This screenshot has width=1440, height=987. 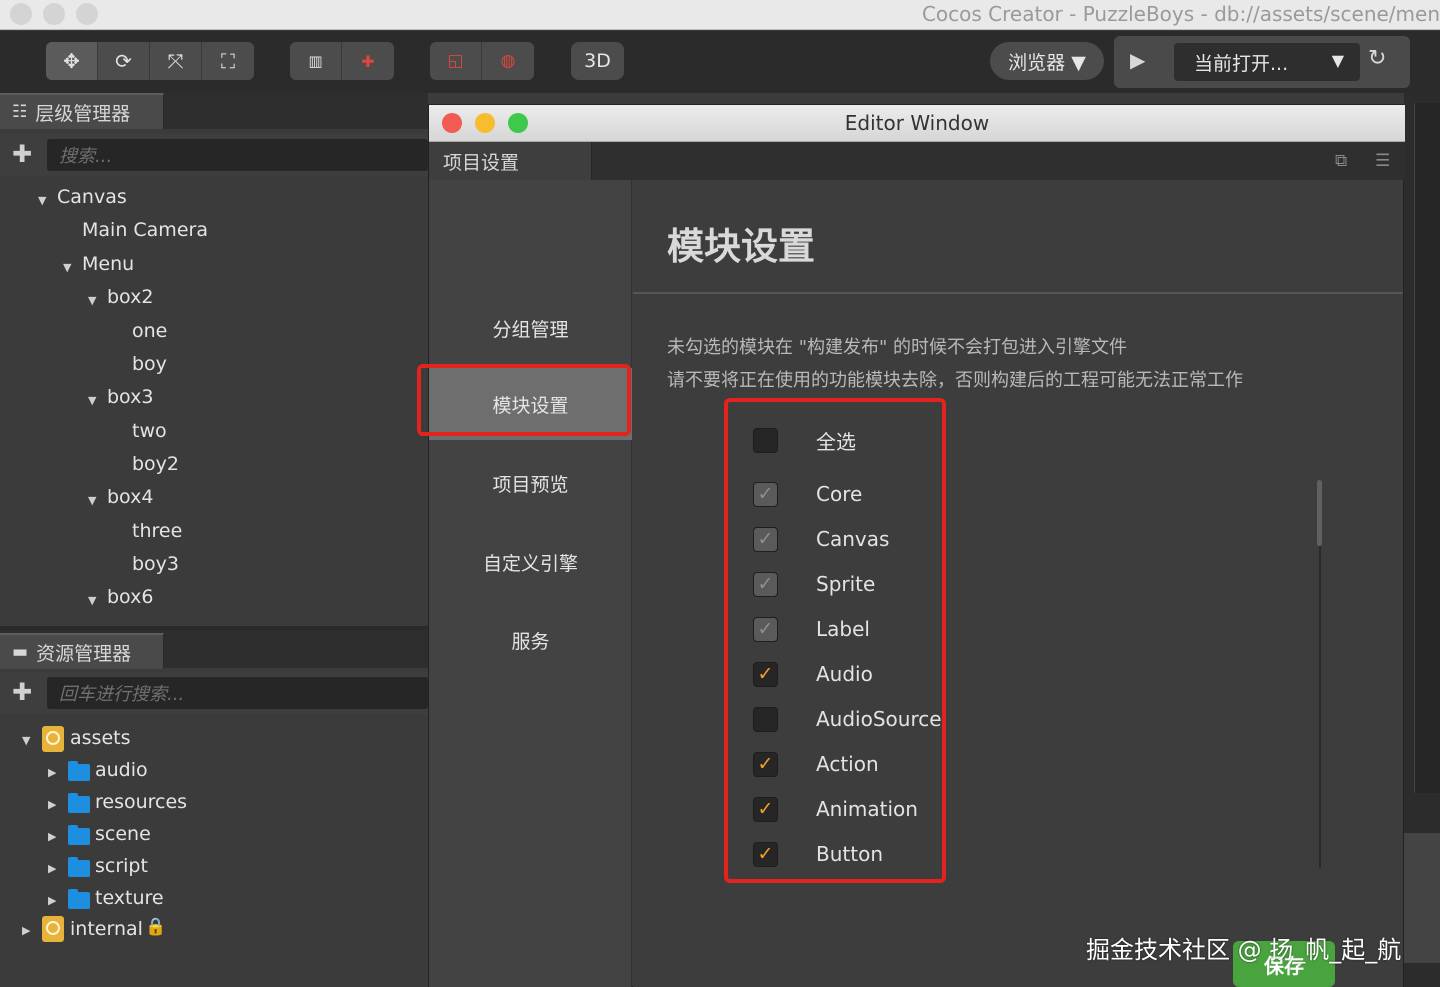 What do you see at coordinates (530, 640) in the screenshot?
I see `sidebar-item-services: 服务` at bounding box center [530, 640].